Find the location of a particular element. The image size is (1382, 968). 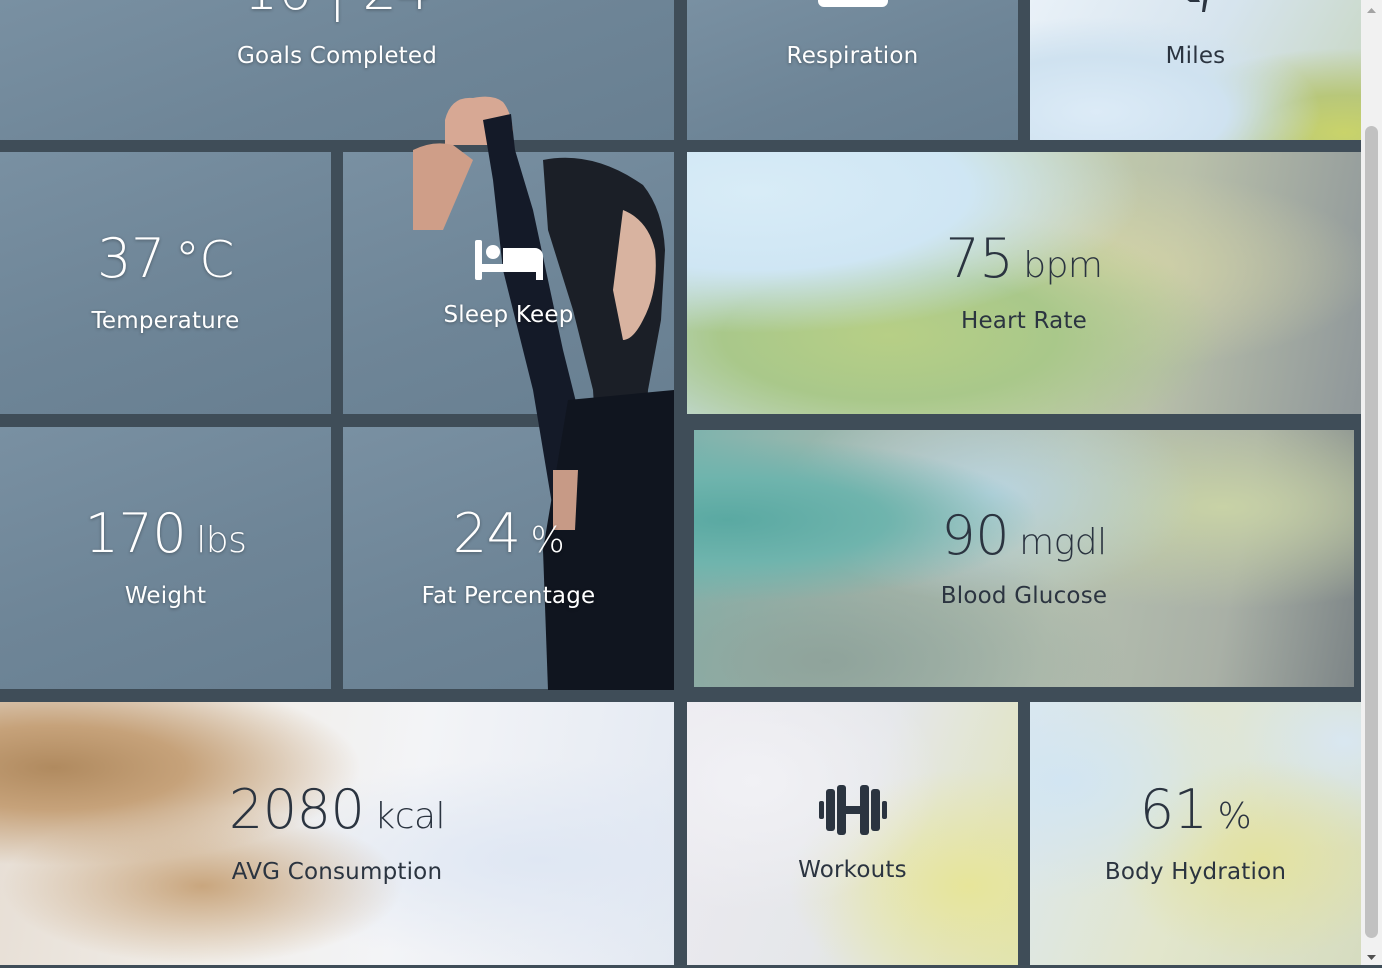

workouts-label: Workouts is located at coordinates (852, 869).